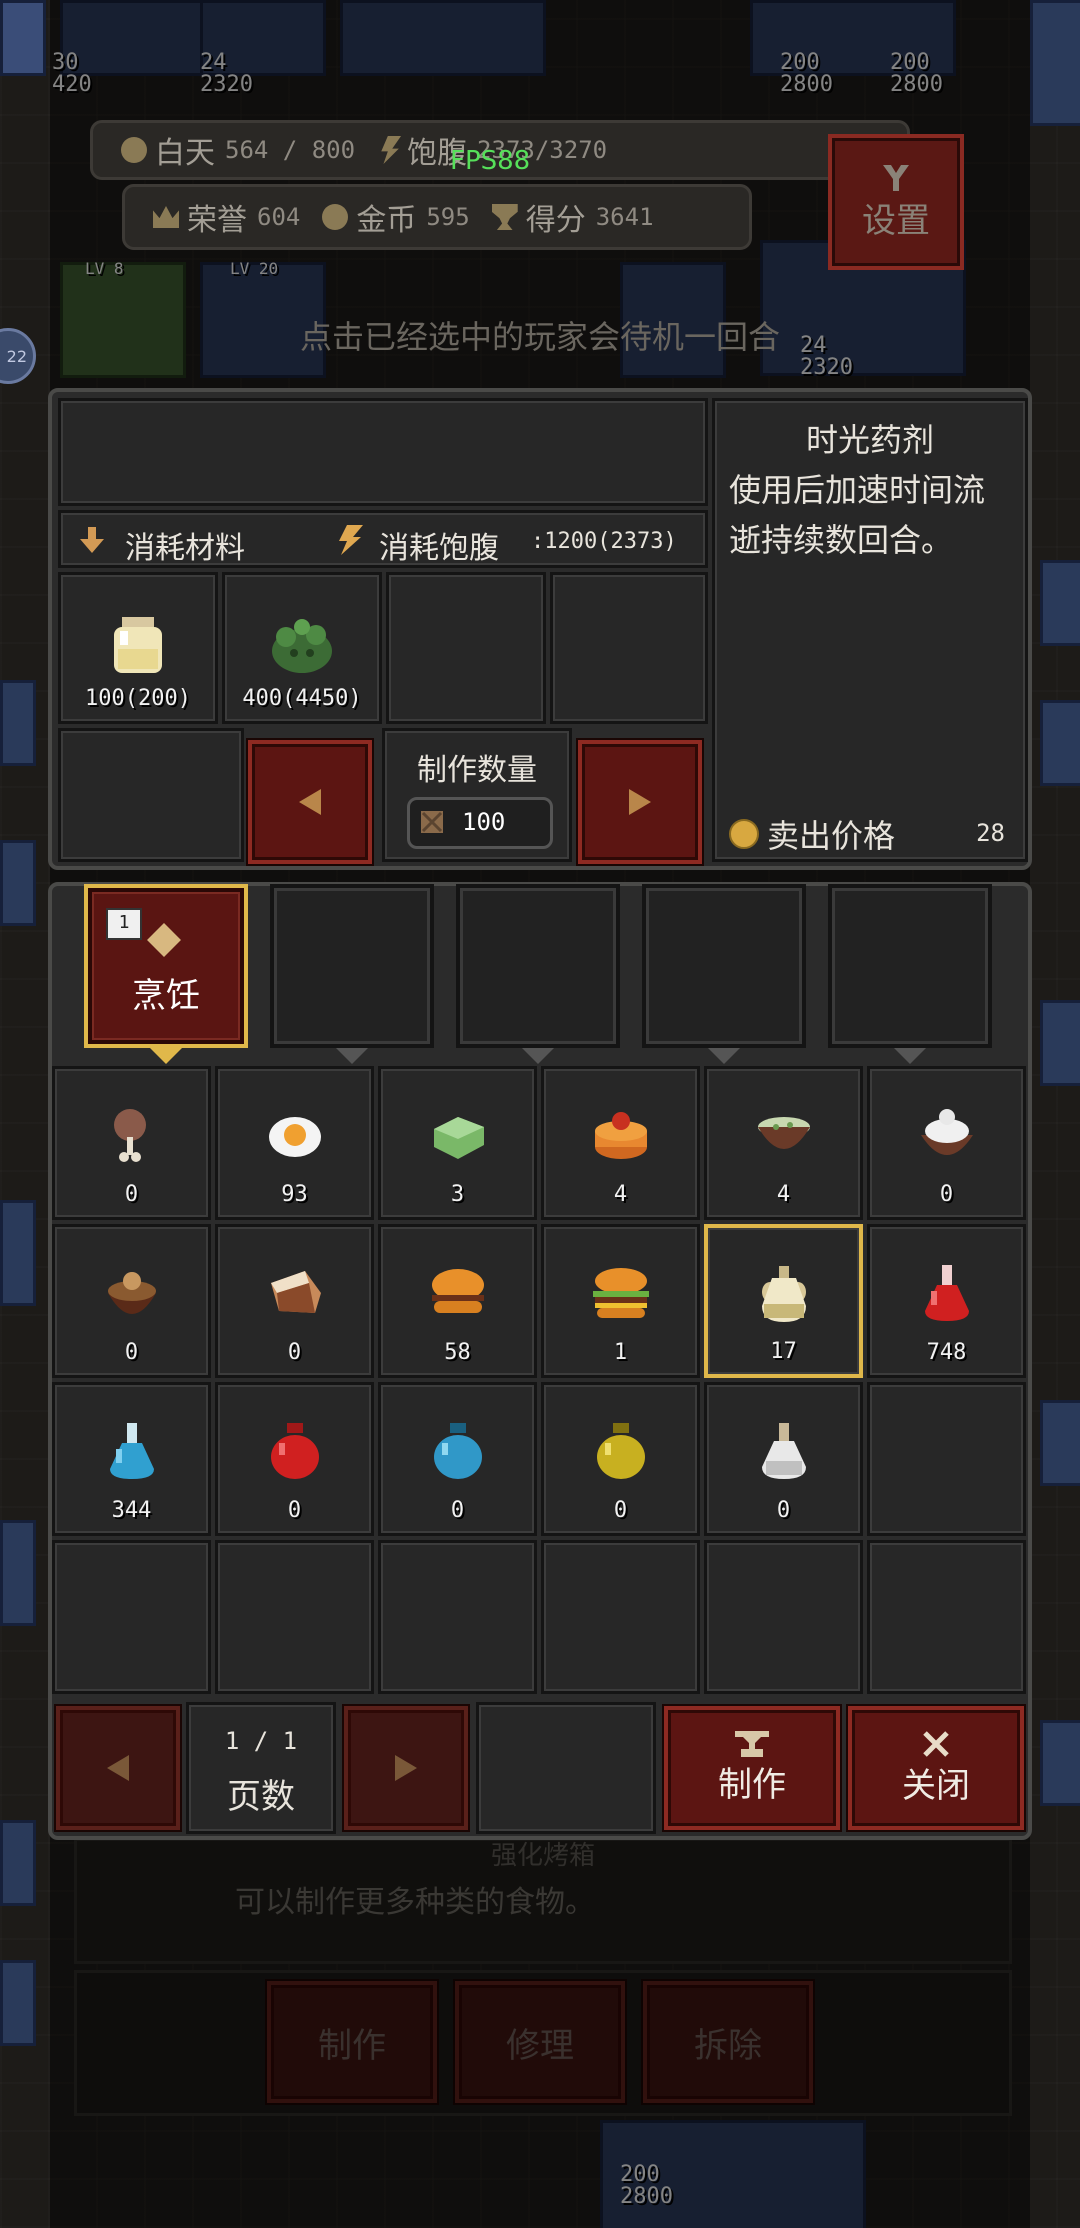 Image resolution: width=1080 pixels, height=2228 pixels. I want to click on quantity-increase-button, so click(640, 802).